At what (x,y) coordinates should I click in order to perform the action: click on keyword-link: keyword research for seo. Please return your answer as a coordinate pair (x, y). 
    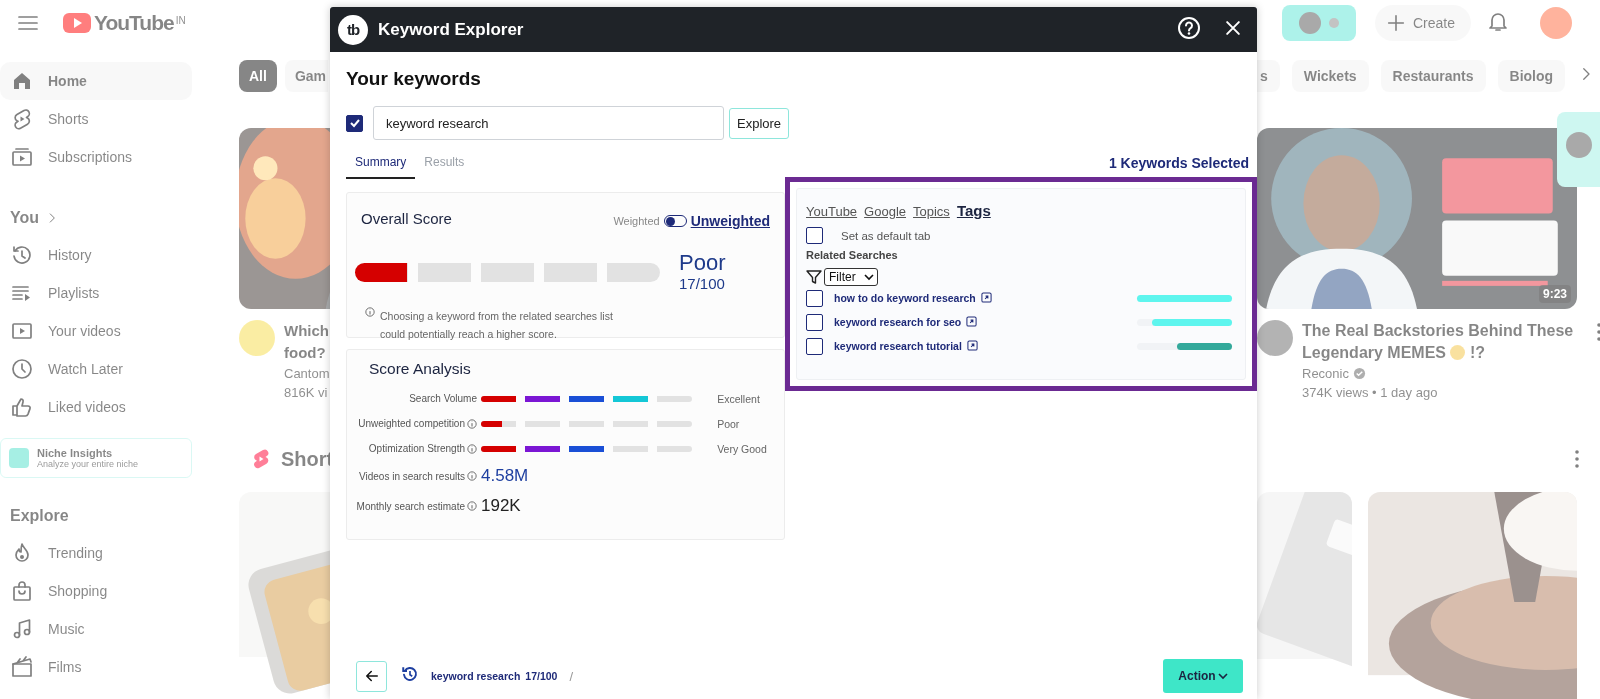
    Looking at the image, I should click on (898, 322).